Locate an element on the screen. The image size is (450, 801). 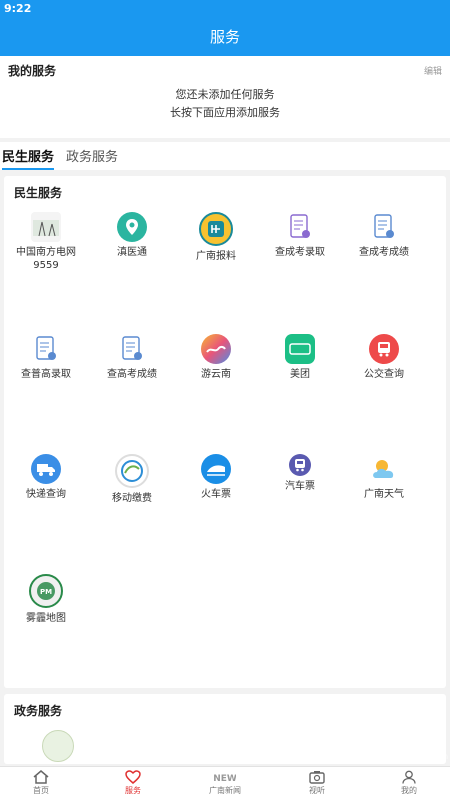
service-item: 查成考录取 is located at coordinates (300, 235).